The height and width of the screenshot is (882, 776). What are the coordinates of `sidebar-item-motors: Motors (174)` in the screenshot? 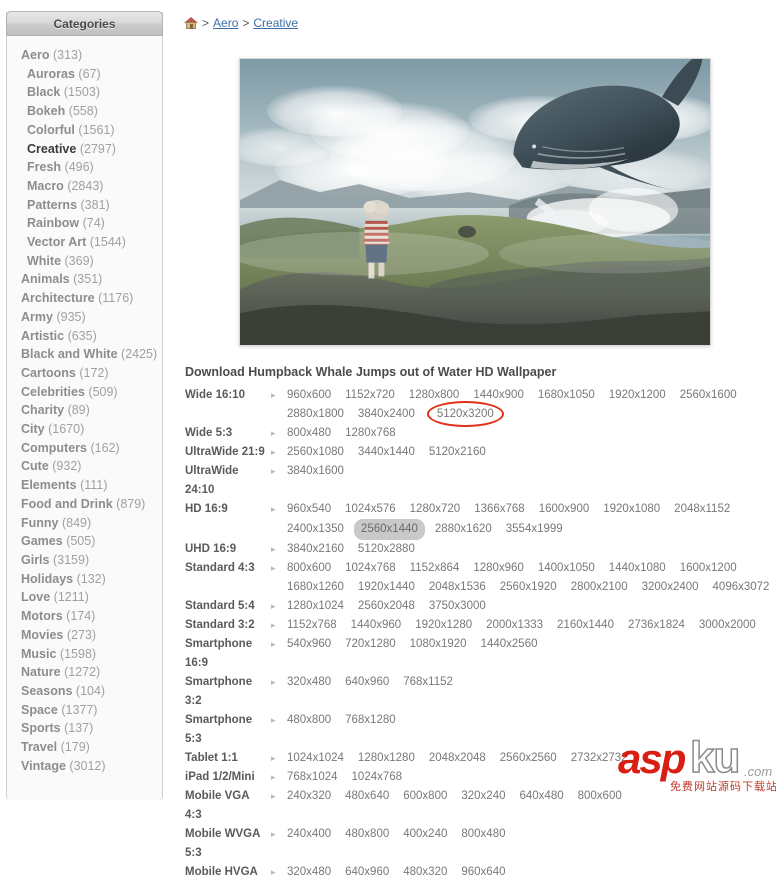 It's located at (84, 616).